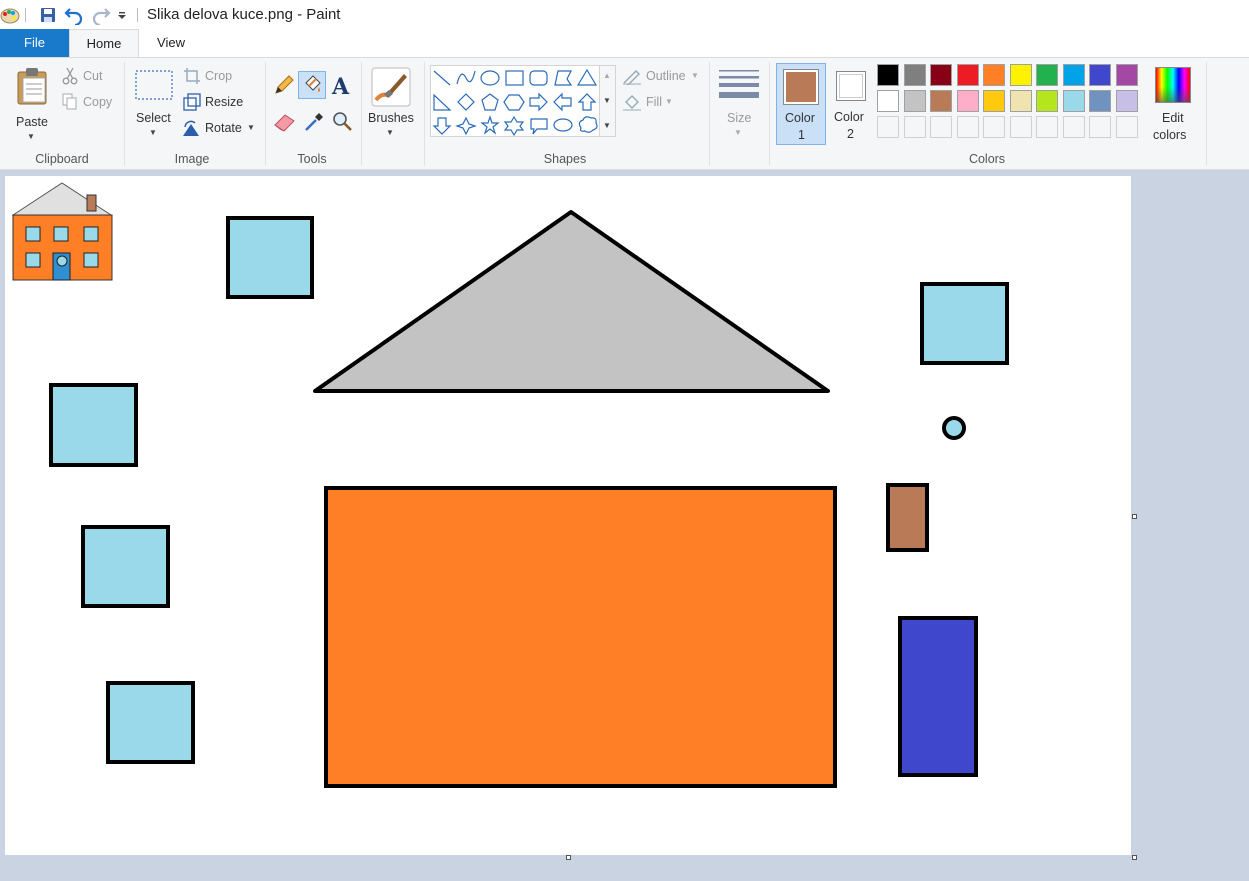 The image size is (1249, 881). Describe the element at coordinates (91, 76) in the screenshot. I see `cut-button: Cut` at that location.